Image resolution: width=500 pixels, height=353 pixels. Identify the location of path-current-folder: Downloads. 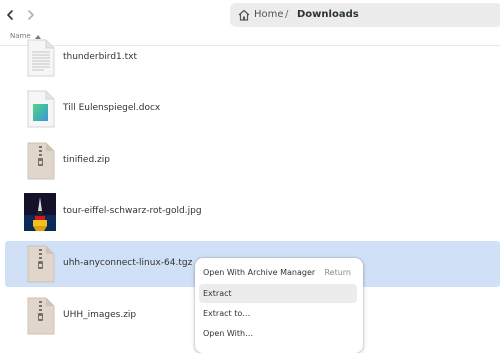
(328, 14).